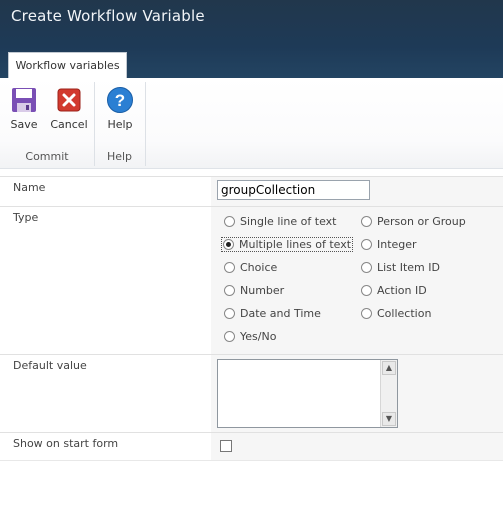 The width and height of the screenshot is (503, 506). What do you see at coordinates (29, 187) in the screenshot?
I see `name-label: Name` at bounding box center [29, 187].